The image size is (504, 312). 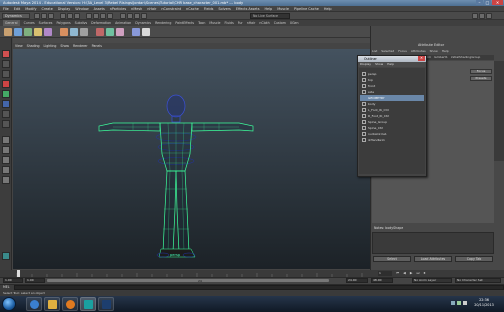 What do you see at coordinates (106, 304) in the screenshot?
I see `taskbar-photoshop` at bounding box center [106, 304].